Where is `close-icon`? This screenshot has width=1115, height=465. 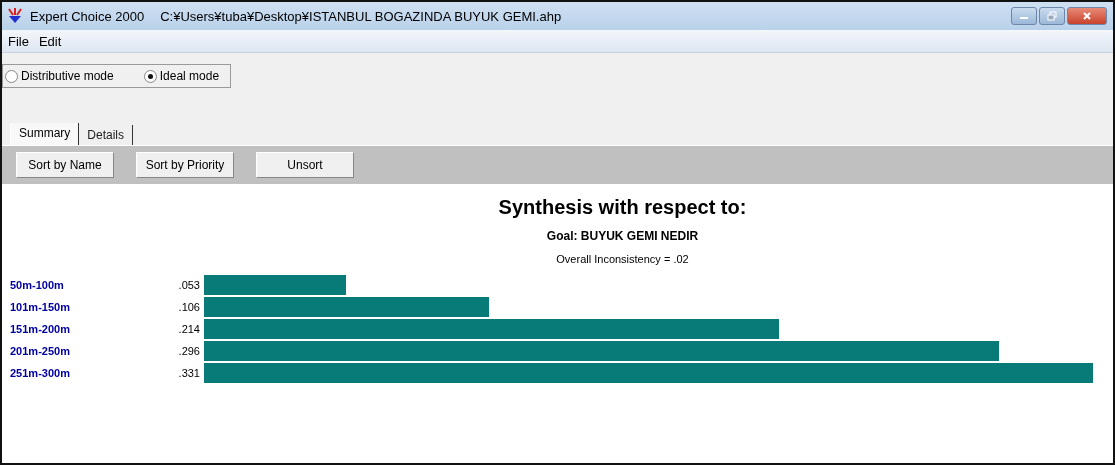
close-icon is located at coordinates (1087, 16).